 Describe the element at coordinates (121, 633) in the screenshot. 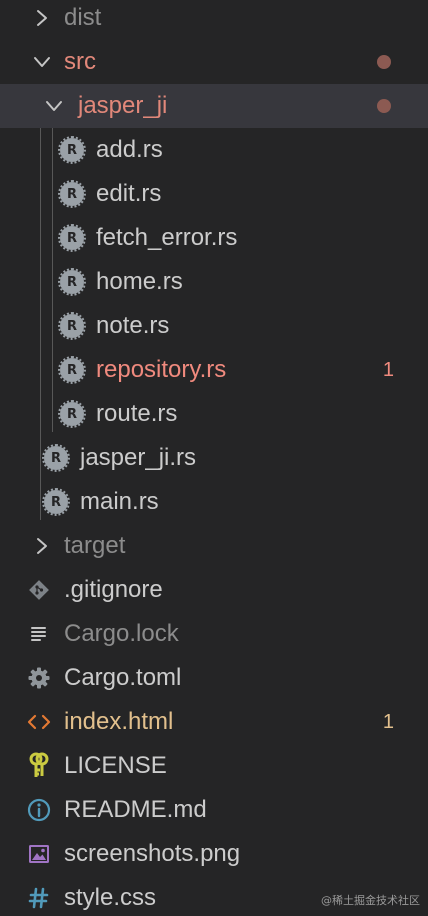

I see `tree-item-label: Cargo.lock` at that location.